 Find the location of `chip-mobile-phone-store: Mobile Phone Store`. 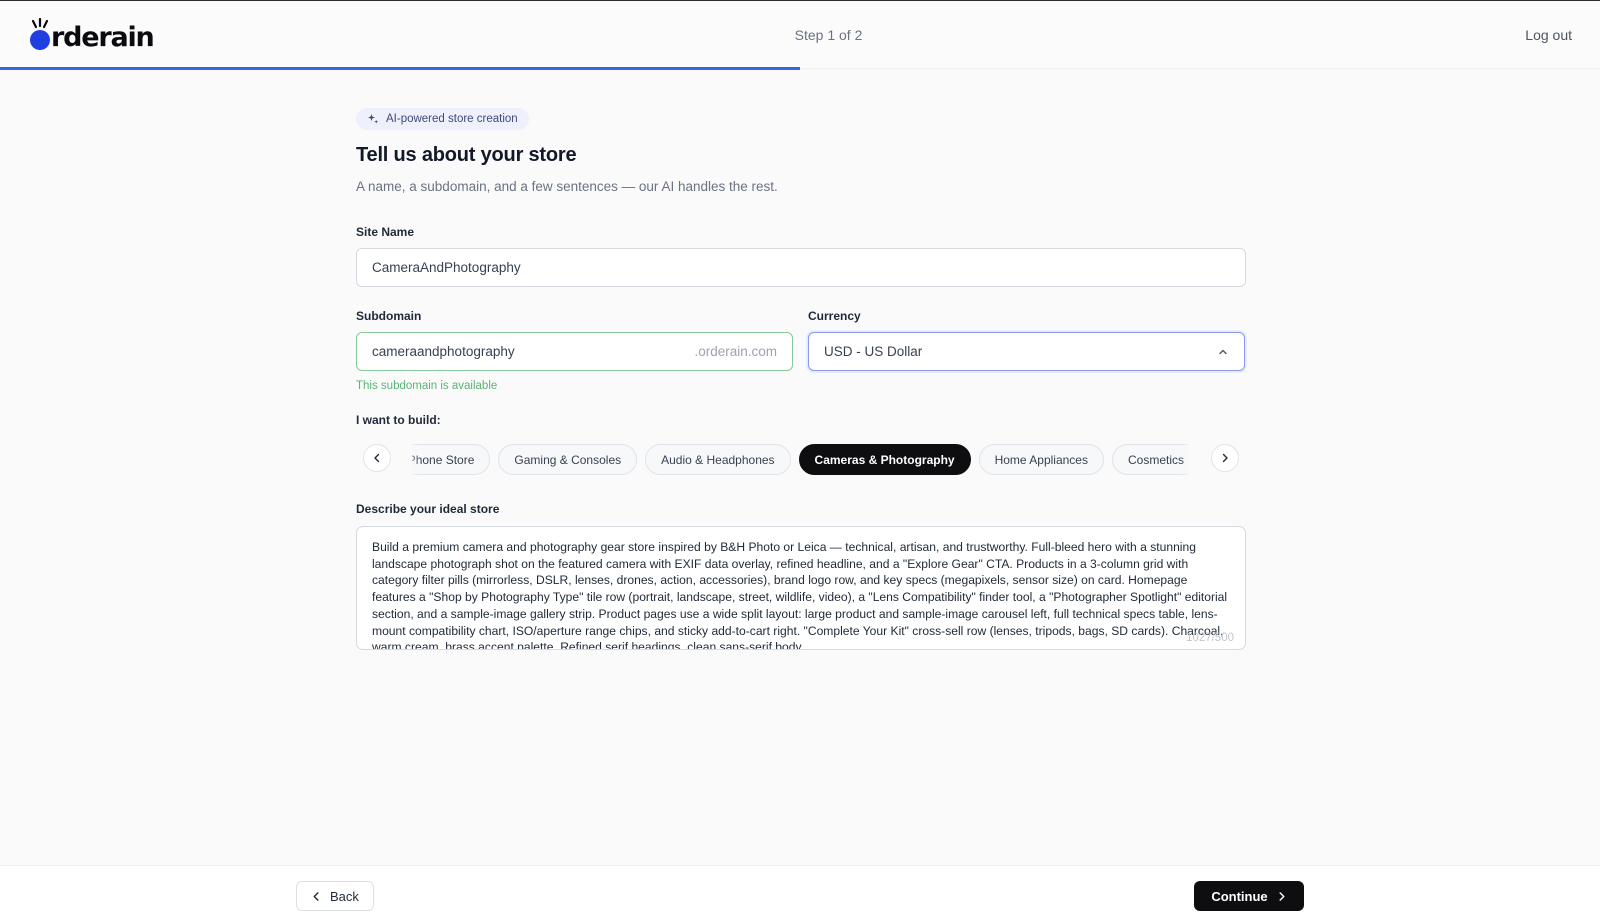

chip-mobile-phone-store: Mobile Phone Store is located at coordinates (451, 459).